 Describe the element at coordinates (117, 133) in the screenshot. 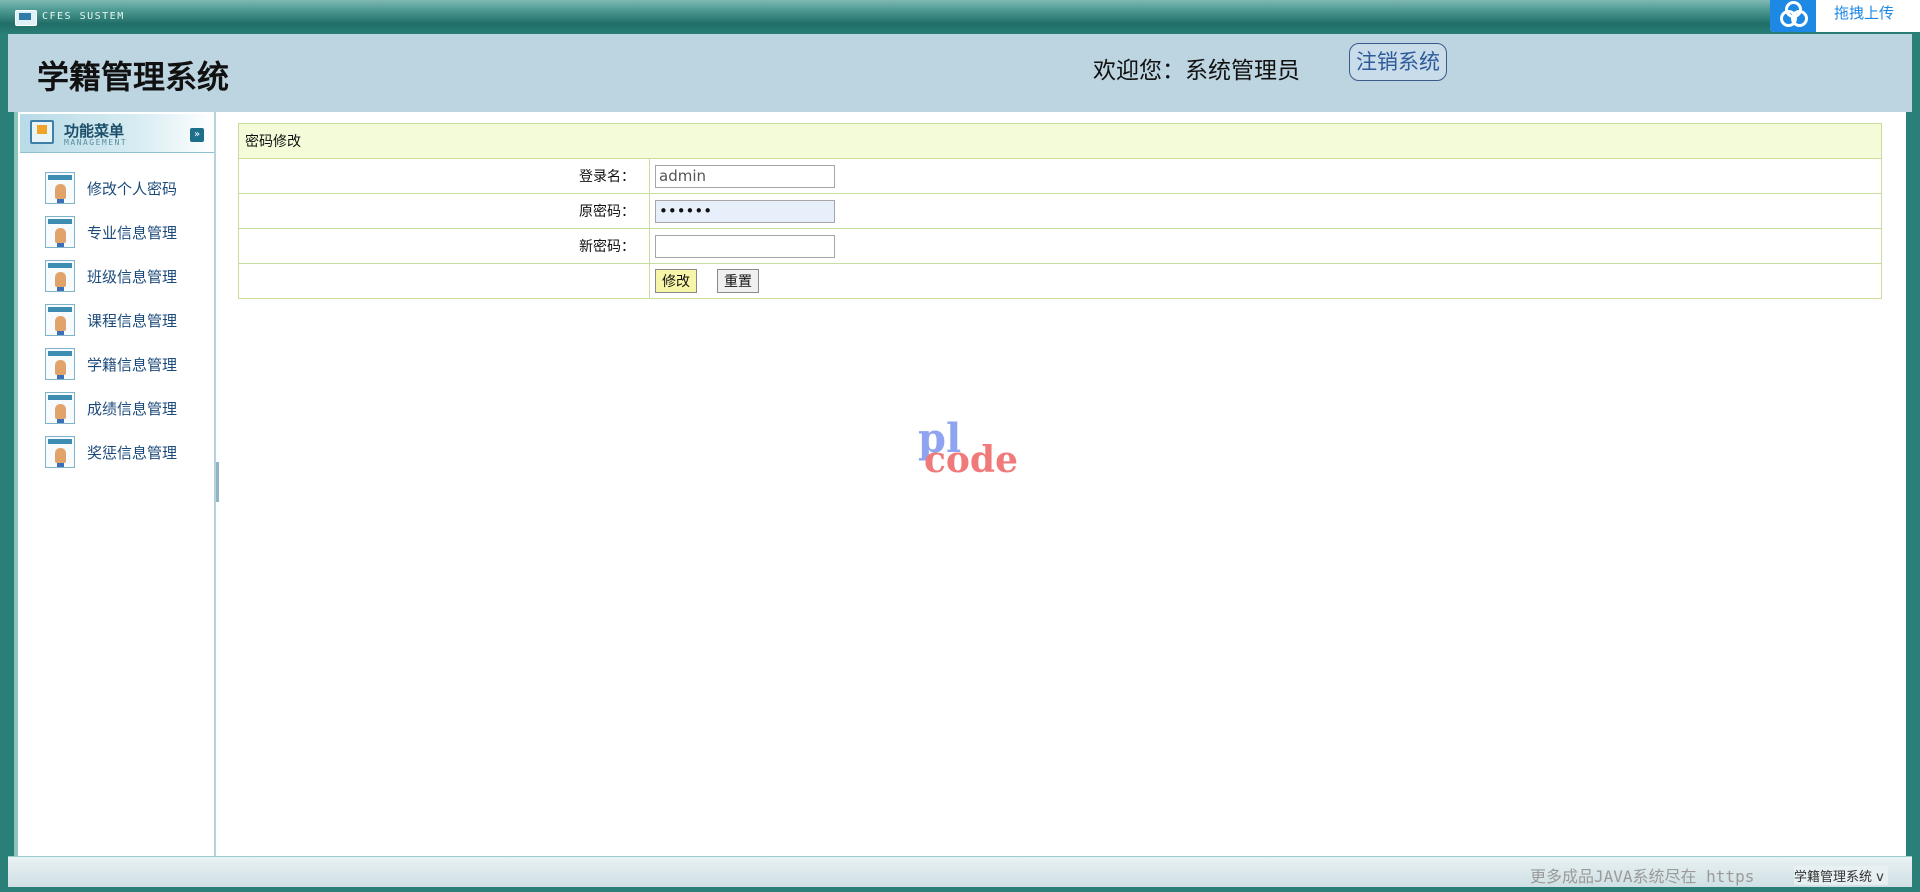

I see `menu-header: 功能菜单 MANAGEMENT »` at that location.